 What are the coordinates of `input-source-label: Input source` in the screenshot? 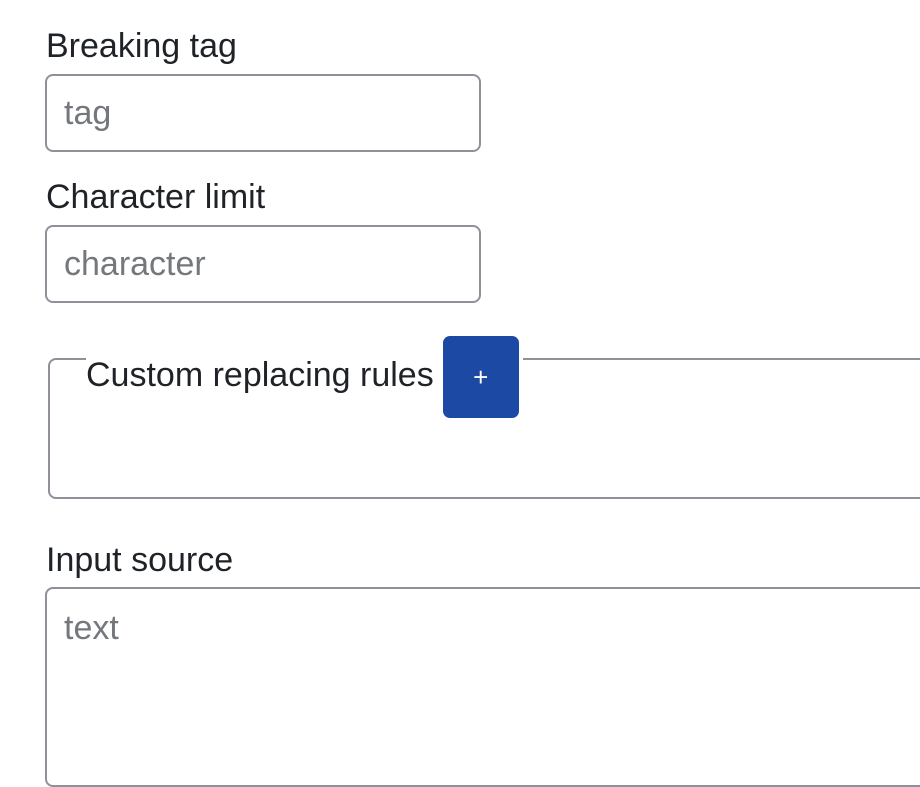 It's located at (140, 560).